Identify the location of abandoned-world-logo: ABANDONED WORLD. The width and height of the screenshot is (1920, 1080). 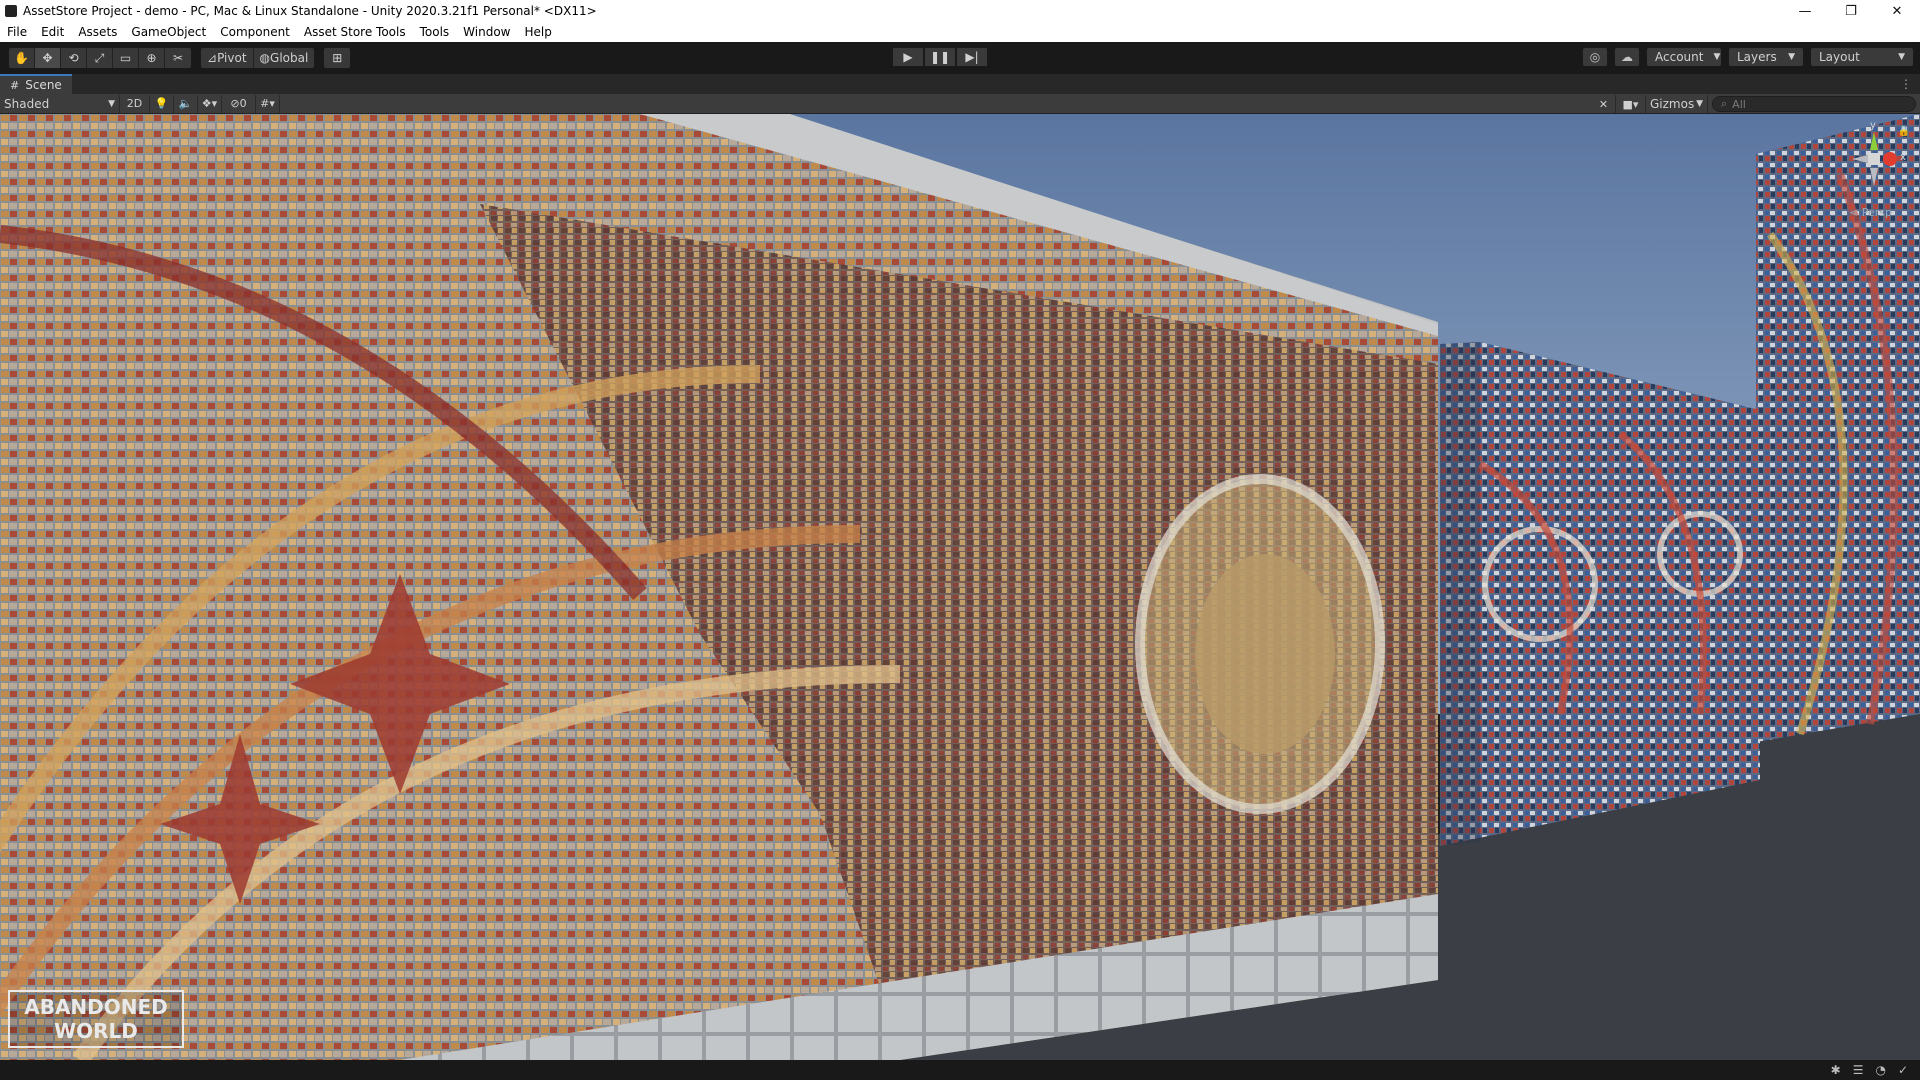
(96, 1019).